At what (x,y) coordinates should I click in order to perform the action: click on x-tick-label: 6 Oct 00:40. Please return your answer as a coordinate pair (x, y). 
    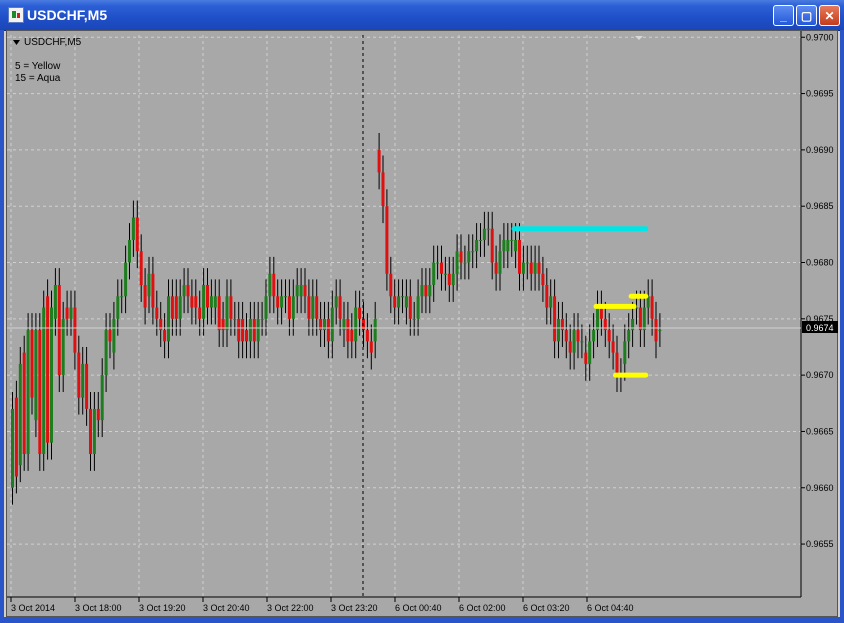
    Looking at the image, I should click on (418, 608).